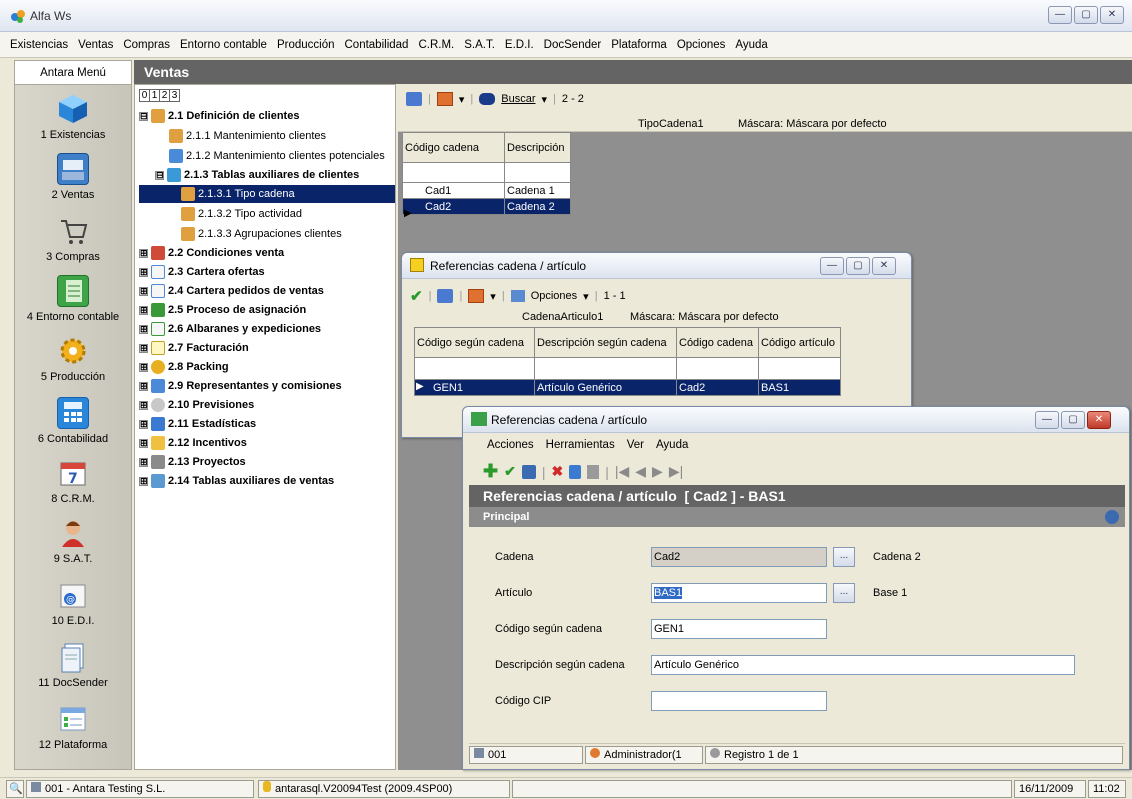 Image resolution: width=1132 pixels, height=799 pixels. What do you see at coordinates (635, 445) in the screenshot?
I see `menu-ver: Ver` at bounding box center [635, 445].